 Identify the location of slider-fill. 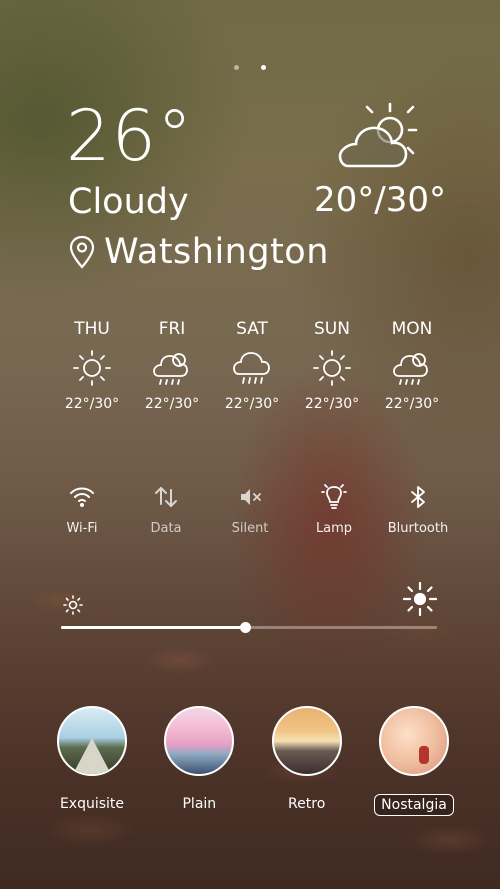
(153, 627).